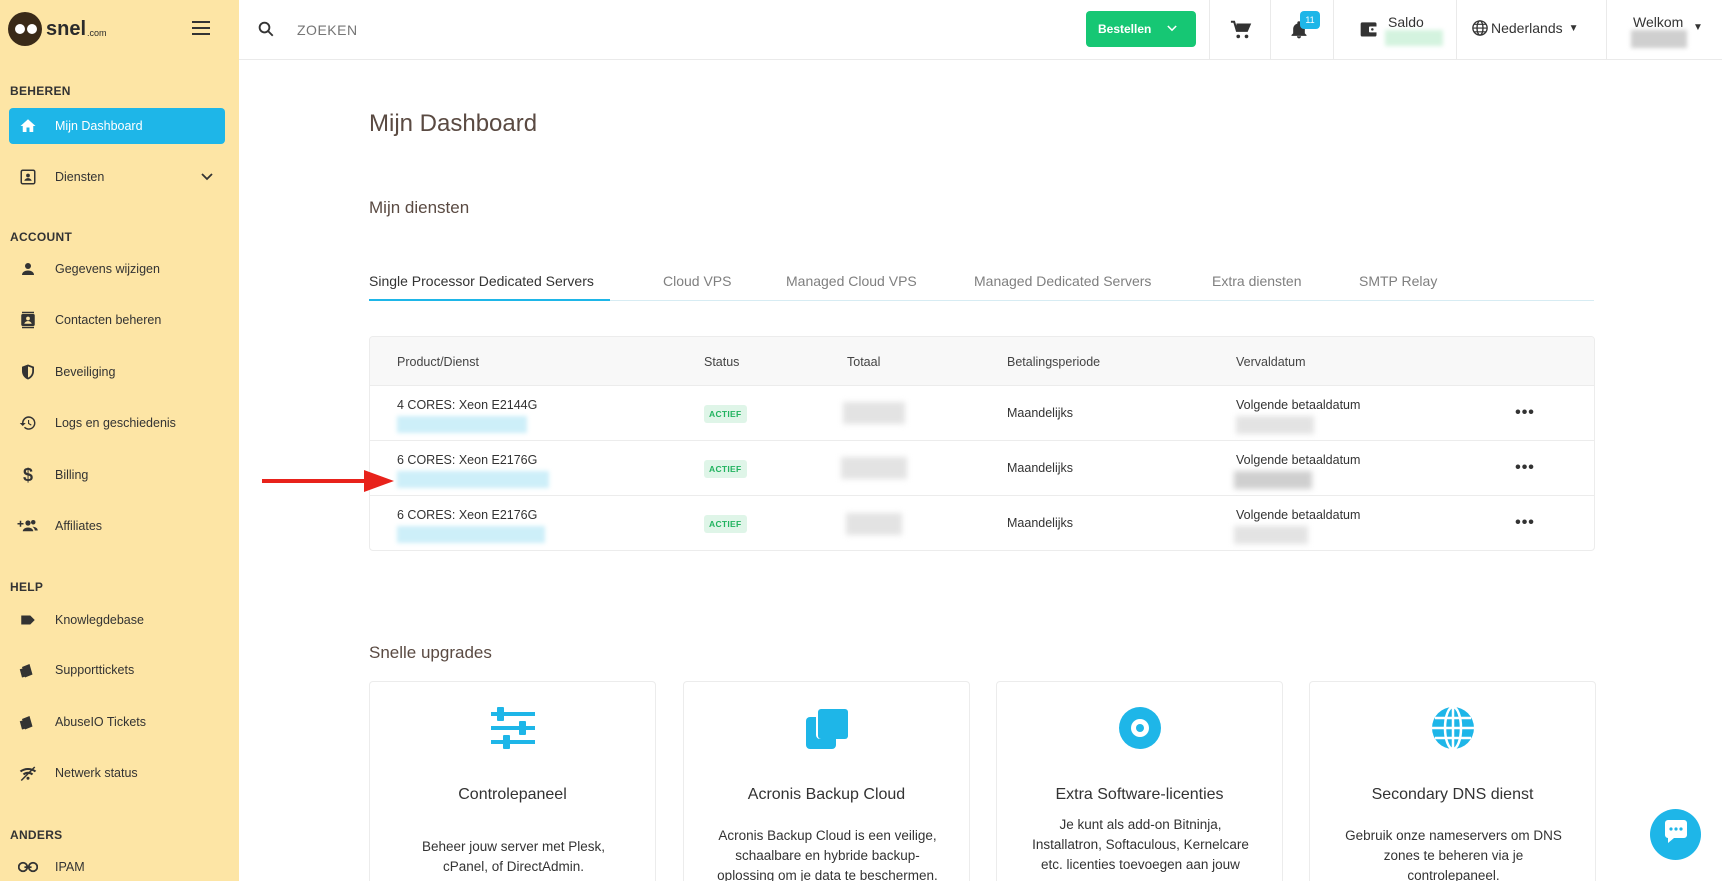 This screenshot has width=1722, height=881. Describe the element at coordinates (1658, 22) in the screenshot. I see `user-menu: Welkom` at that location.